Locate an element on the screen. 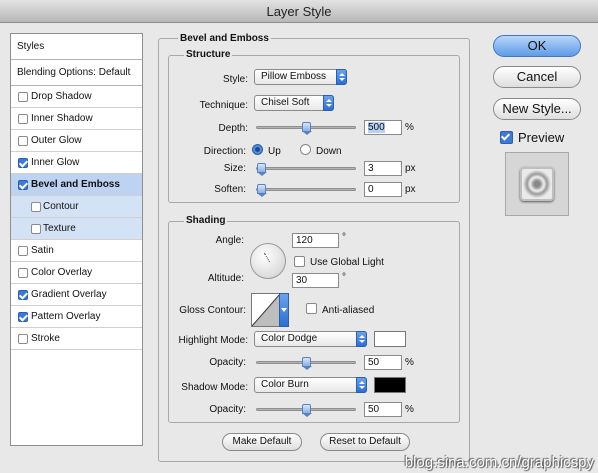 This screenshot has width=598, height=473. blending-options-item: Blending Options: Default is located at coordinates (76, 73).